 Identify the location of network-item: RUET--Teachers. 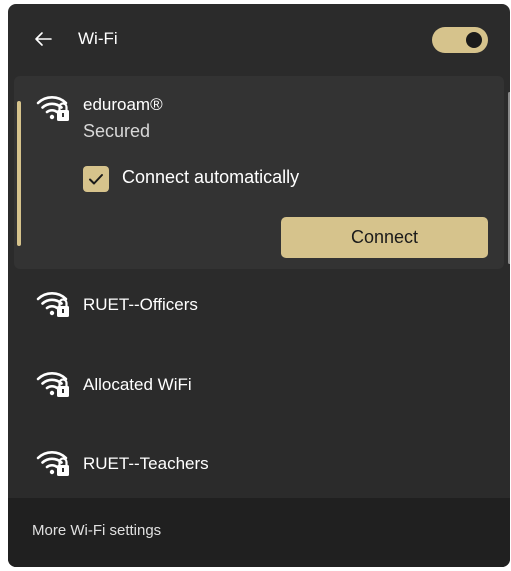
(259, 464).